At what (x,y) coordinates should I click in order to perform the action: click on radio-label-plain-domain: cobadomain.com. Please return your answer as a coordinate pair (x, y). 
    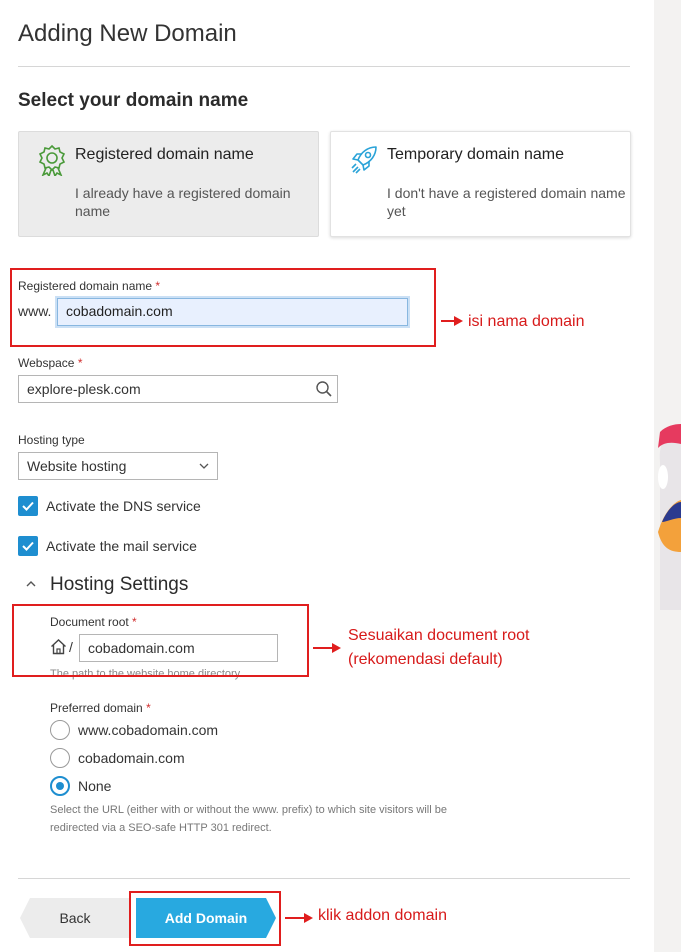
    Looking at the image, I should click on (131, 758).